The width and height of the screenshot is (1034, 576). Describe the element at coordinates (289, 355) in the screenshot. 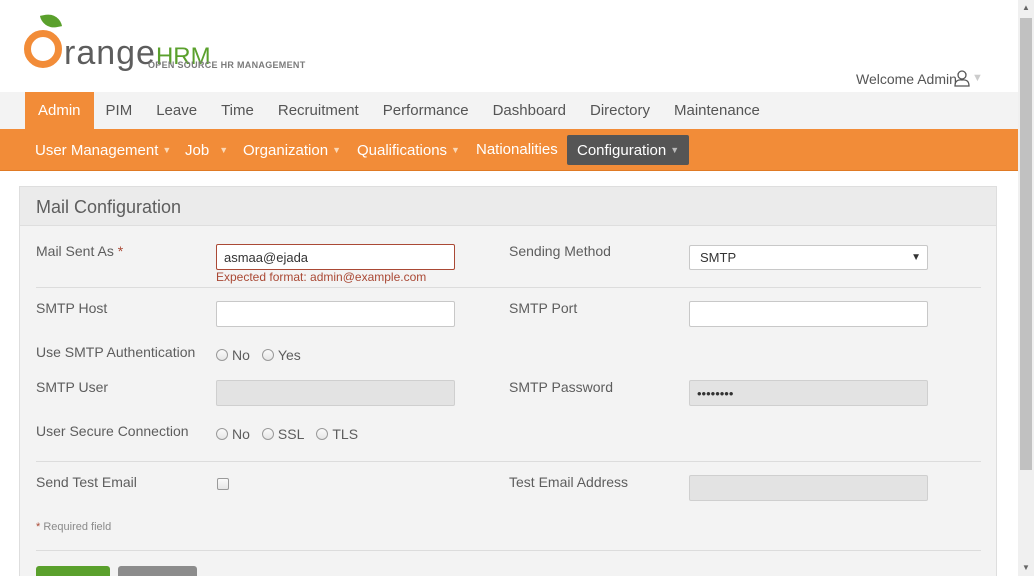

I see `smtp-auth-yes-label: Yes` at that location.